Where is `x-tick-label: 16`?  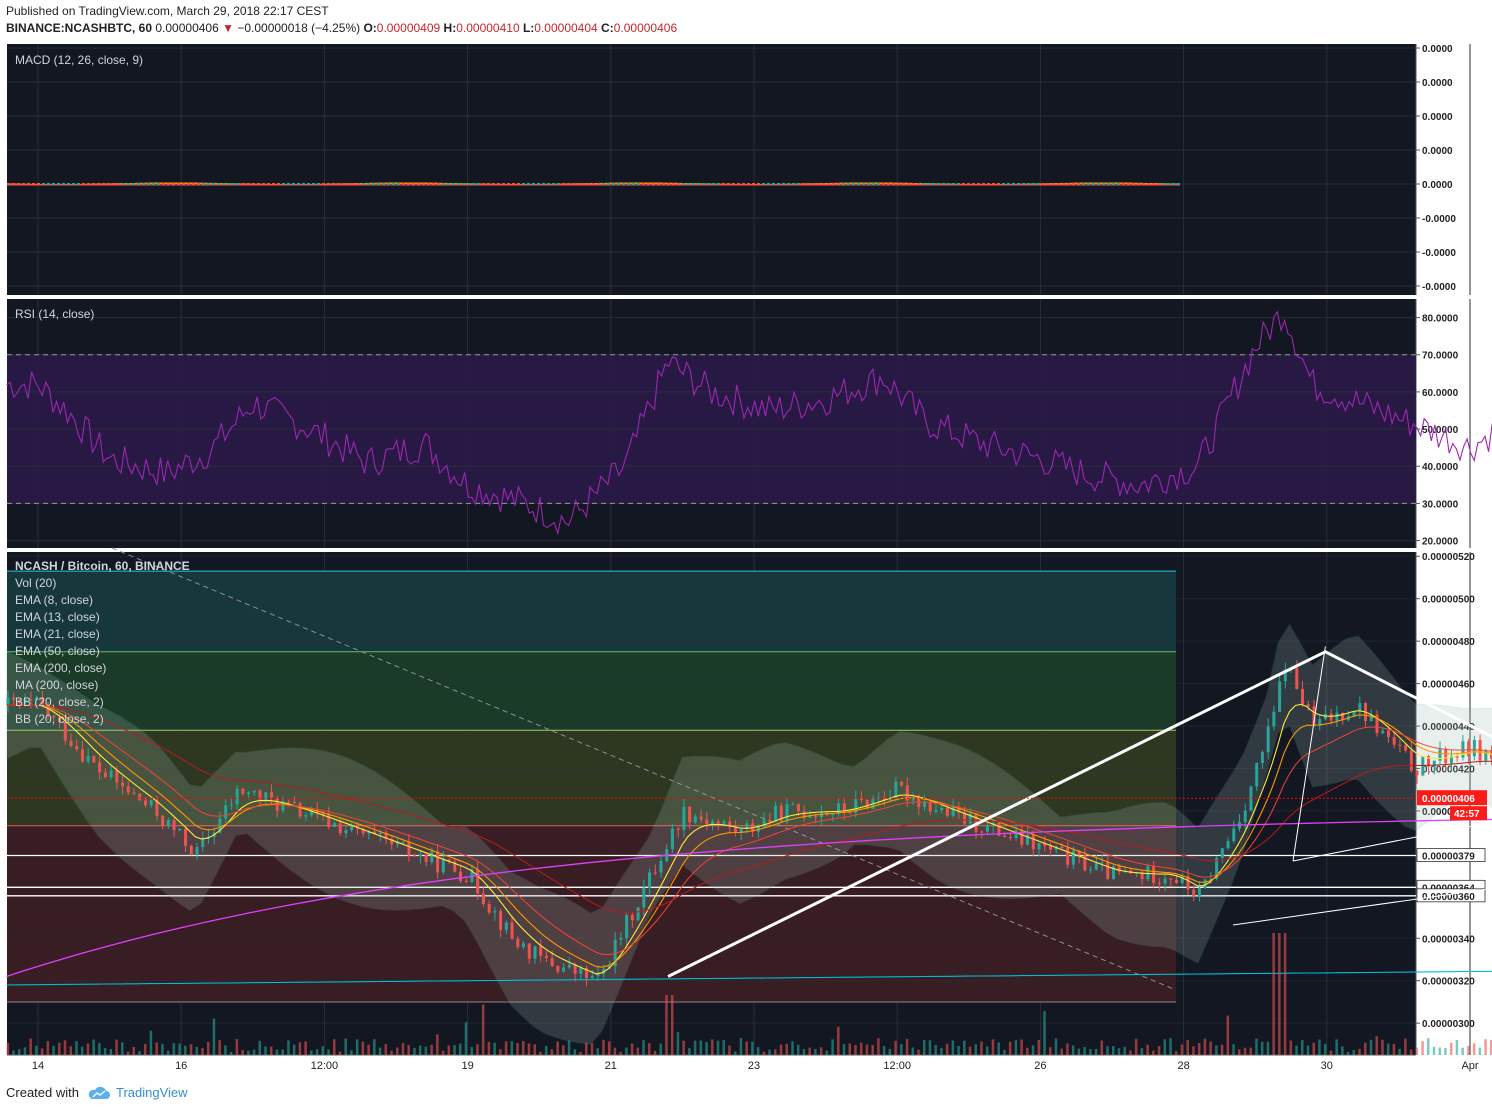 x-tick-label: 16 is located at coordinates (181, 1066).